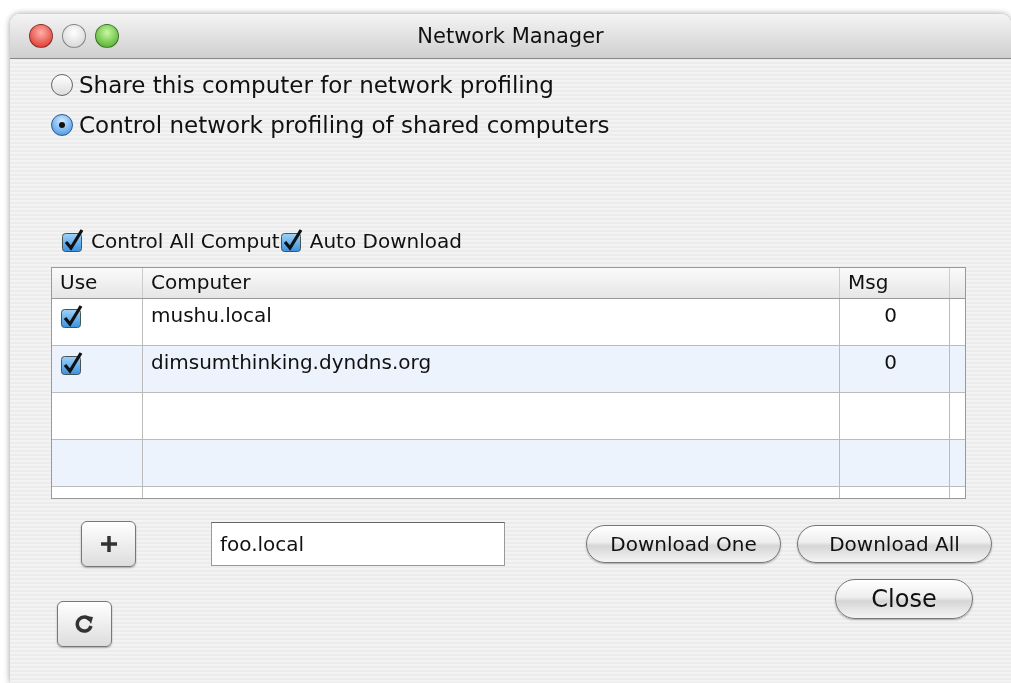 Image resolution: width=1011 pixels, height=683 pixels. I want to click on column-header: Use, so click(97, 283).